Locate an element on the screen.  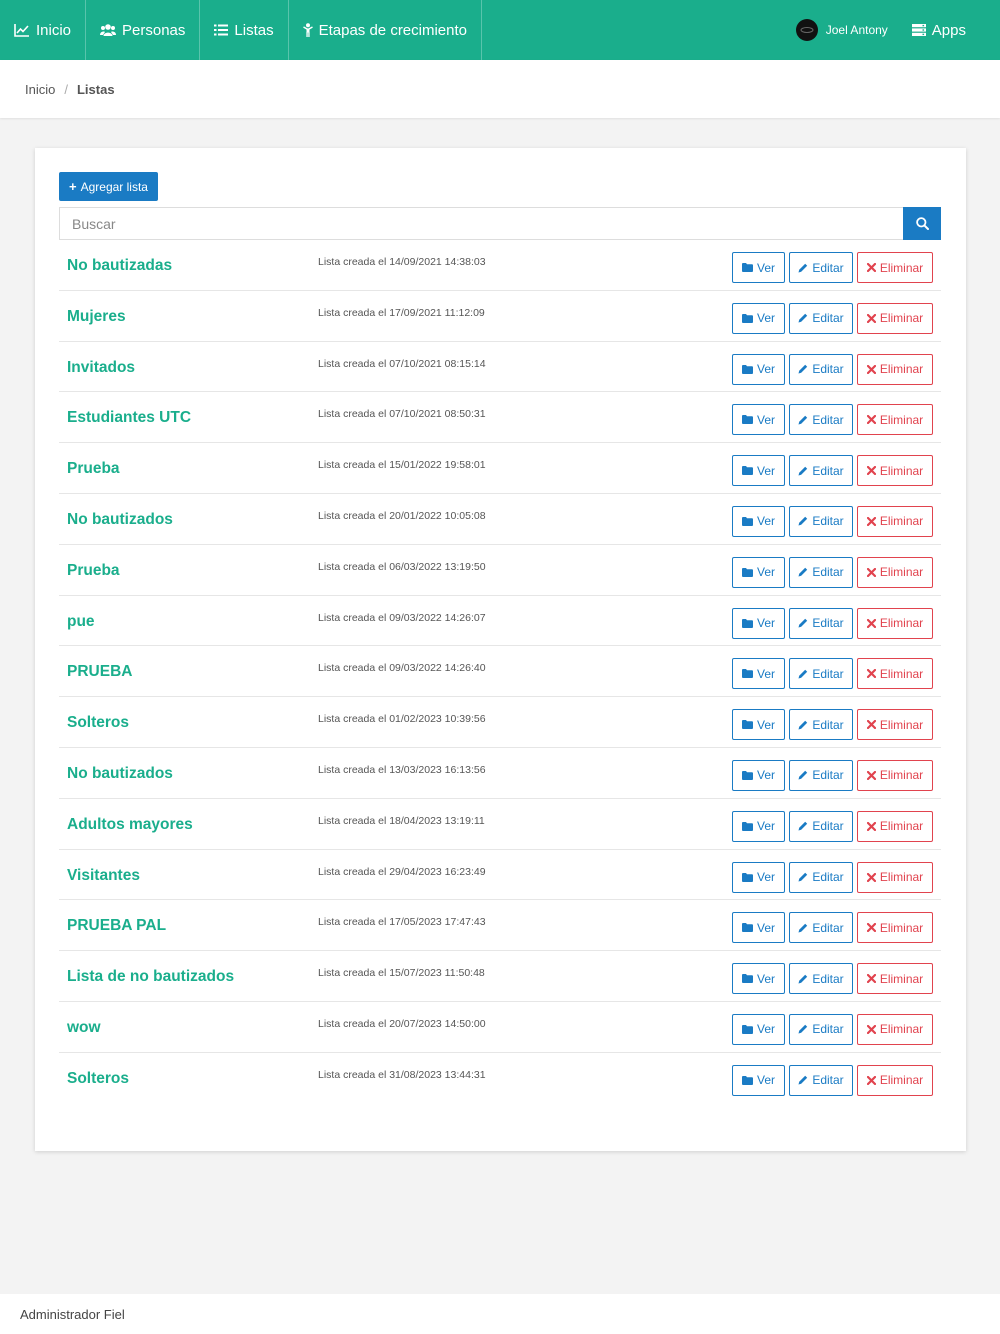
nav-item-personas: Personas is located at coordinates (143, 30).